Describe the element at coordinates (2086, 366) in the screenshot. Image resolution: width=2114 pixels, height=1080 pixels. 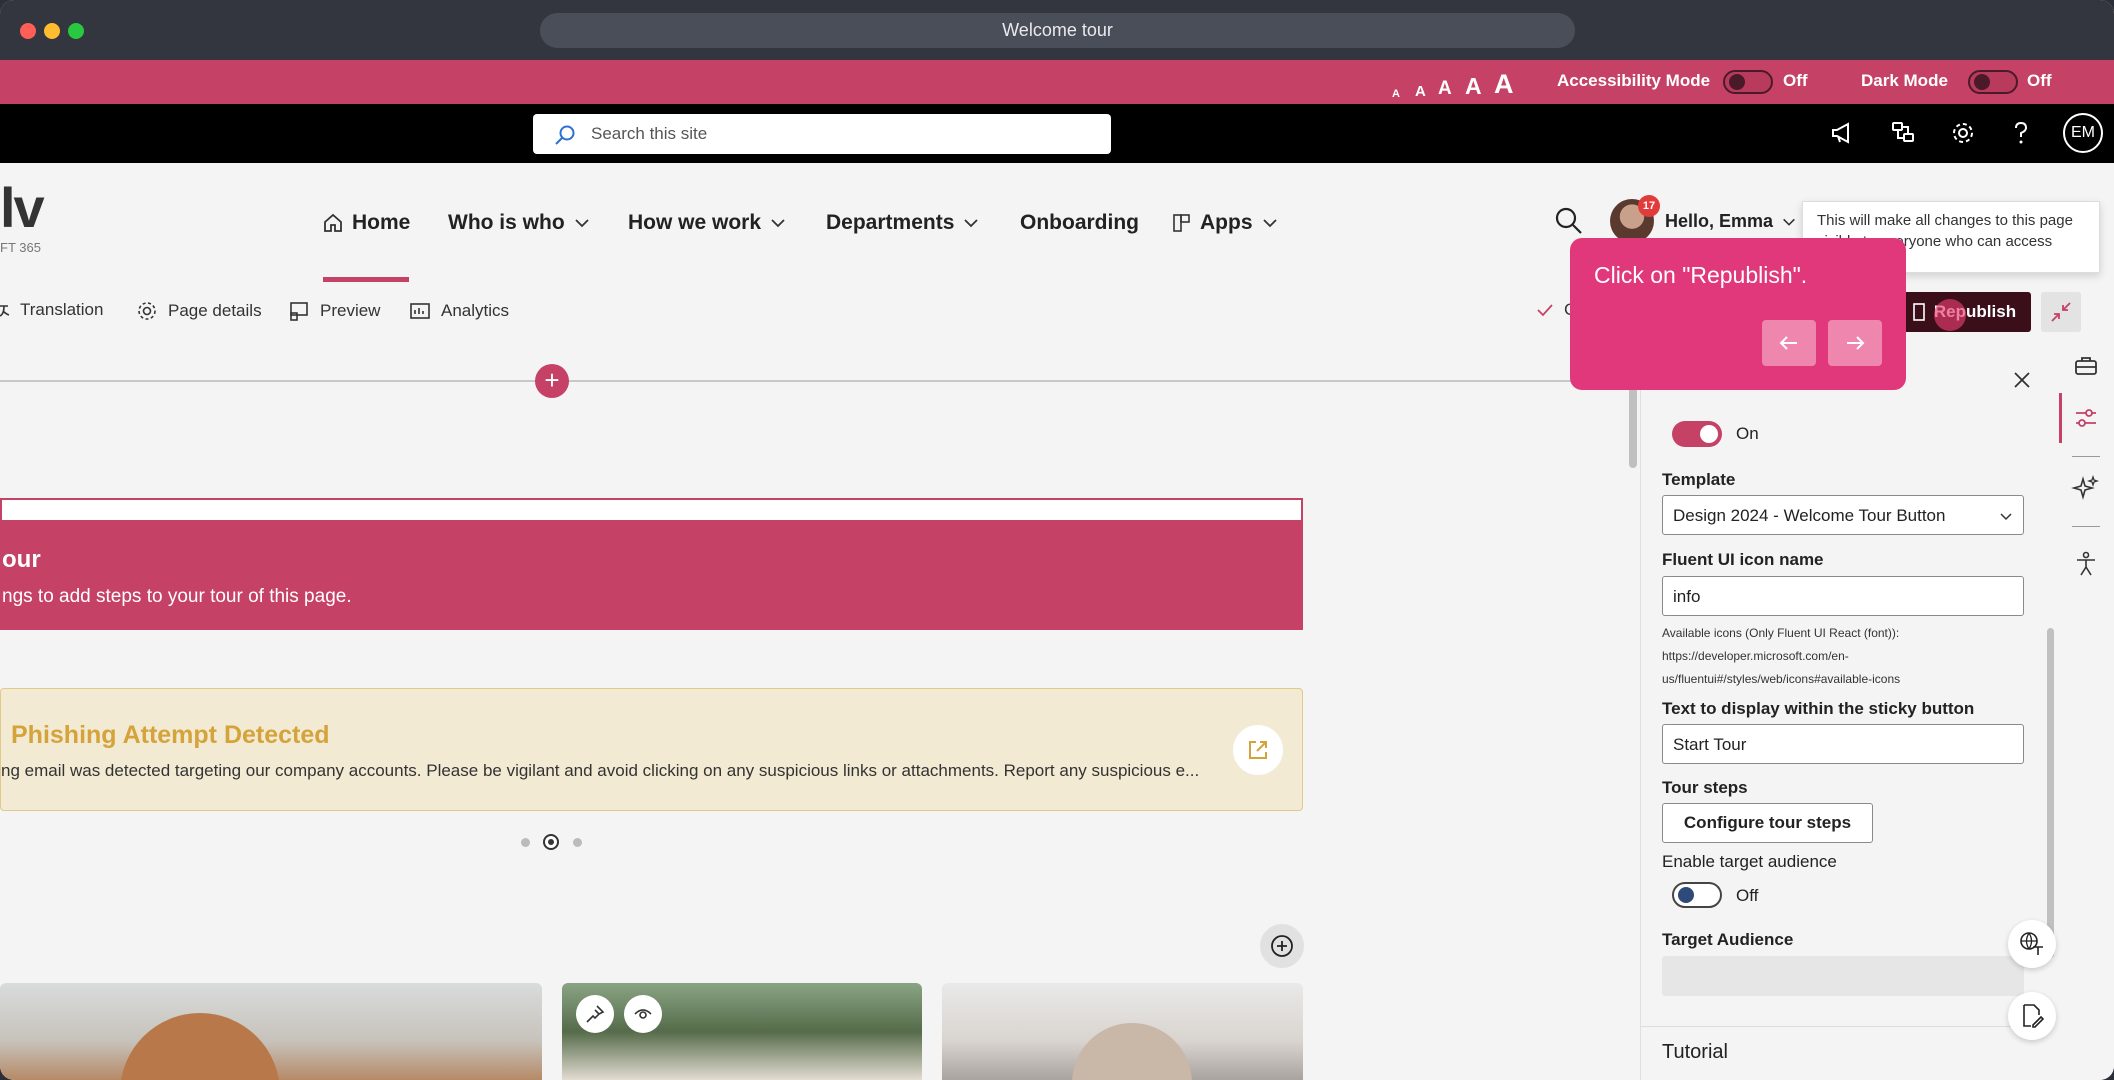
I see `toolbox-icon` at that location.